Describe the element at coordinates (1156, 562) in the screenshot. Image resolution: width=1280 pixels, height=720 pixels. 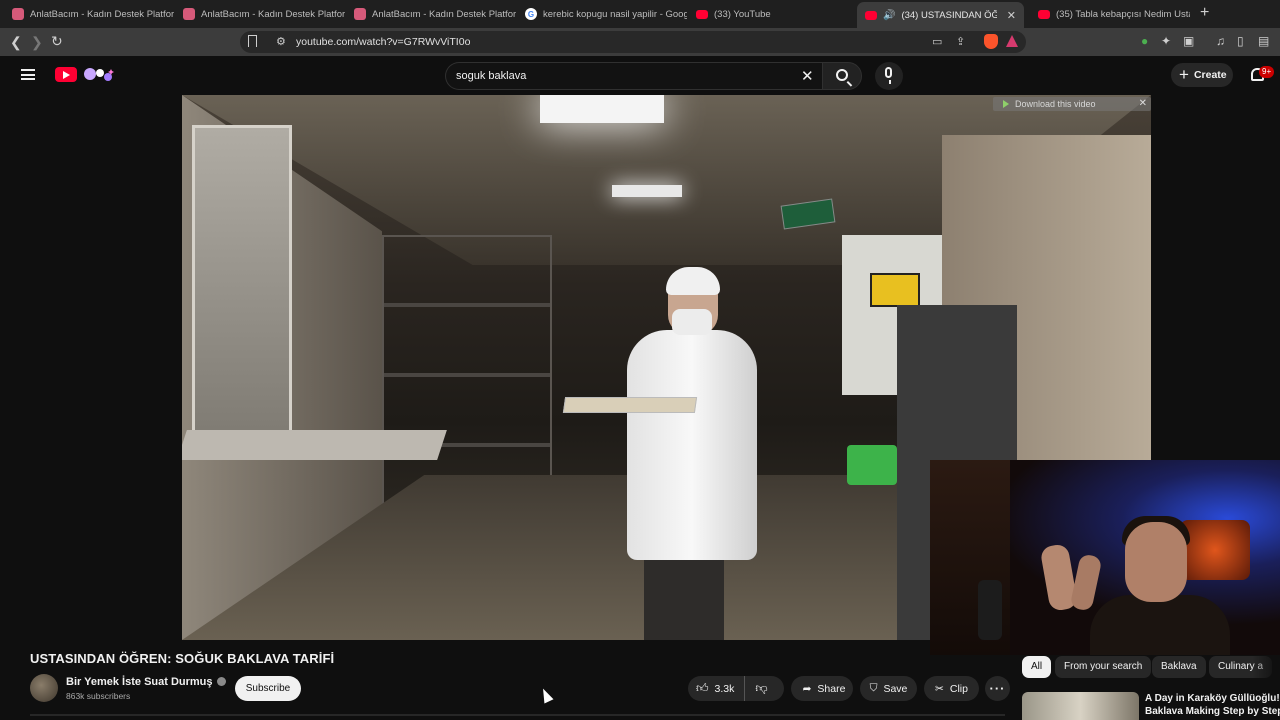
I see `webcam-person-head` at that location.